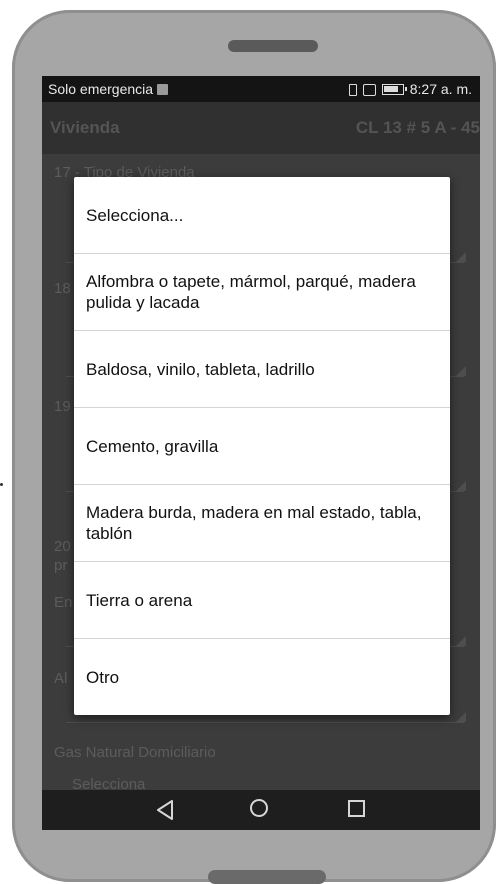 The height and width of the screenshot is (884, 498). I want to click on field-20-label-line2: pr, so click(61, 565).